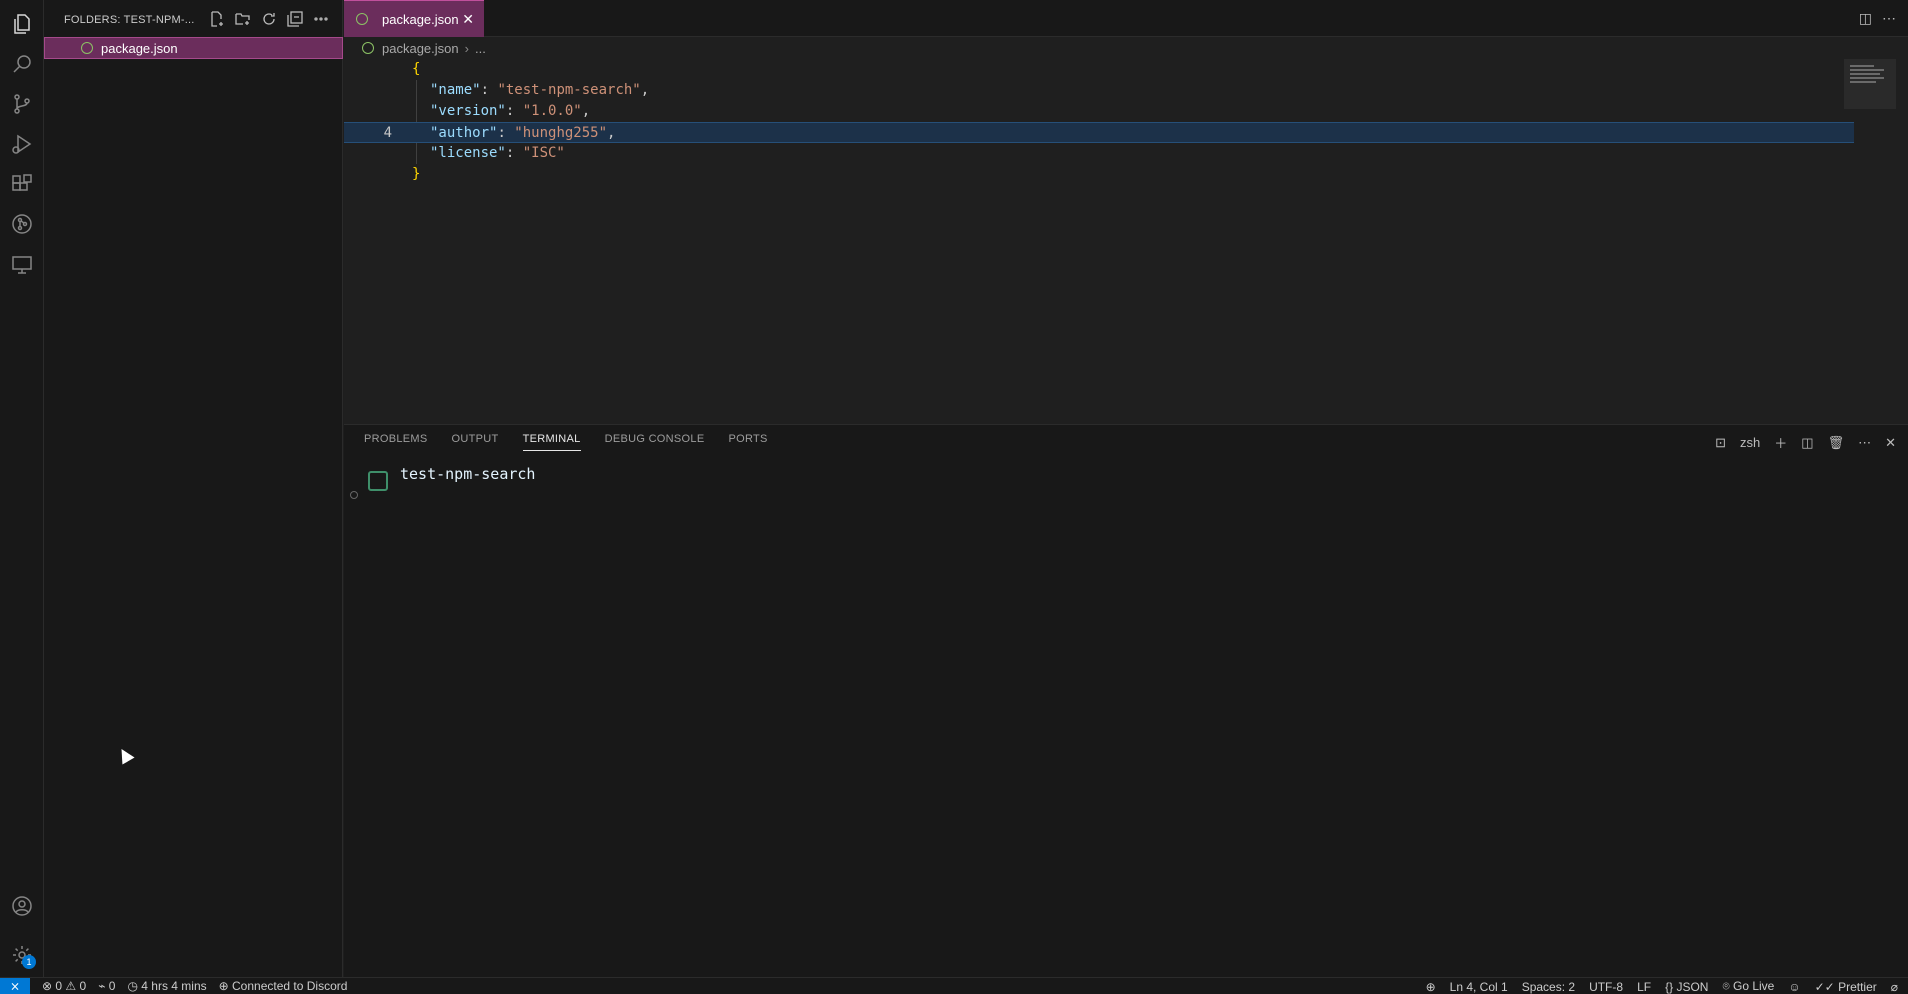  Describe the element at coordinates (106, 986) in the screenshot. I see `ports-indicator: ⌁ 0` at that location.